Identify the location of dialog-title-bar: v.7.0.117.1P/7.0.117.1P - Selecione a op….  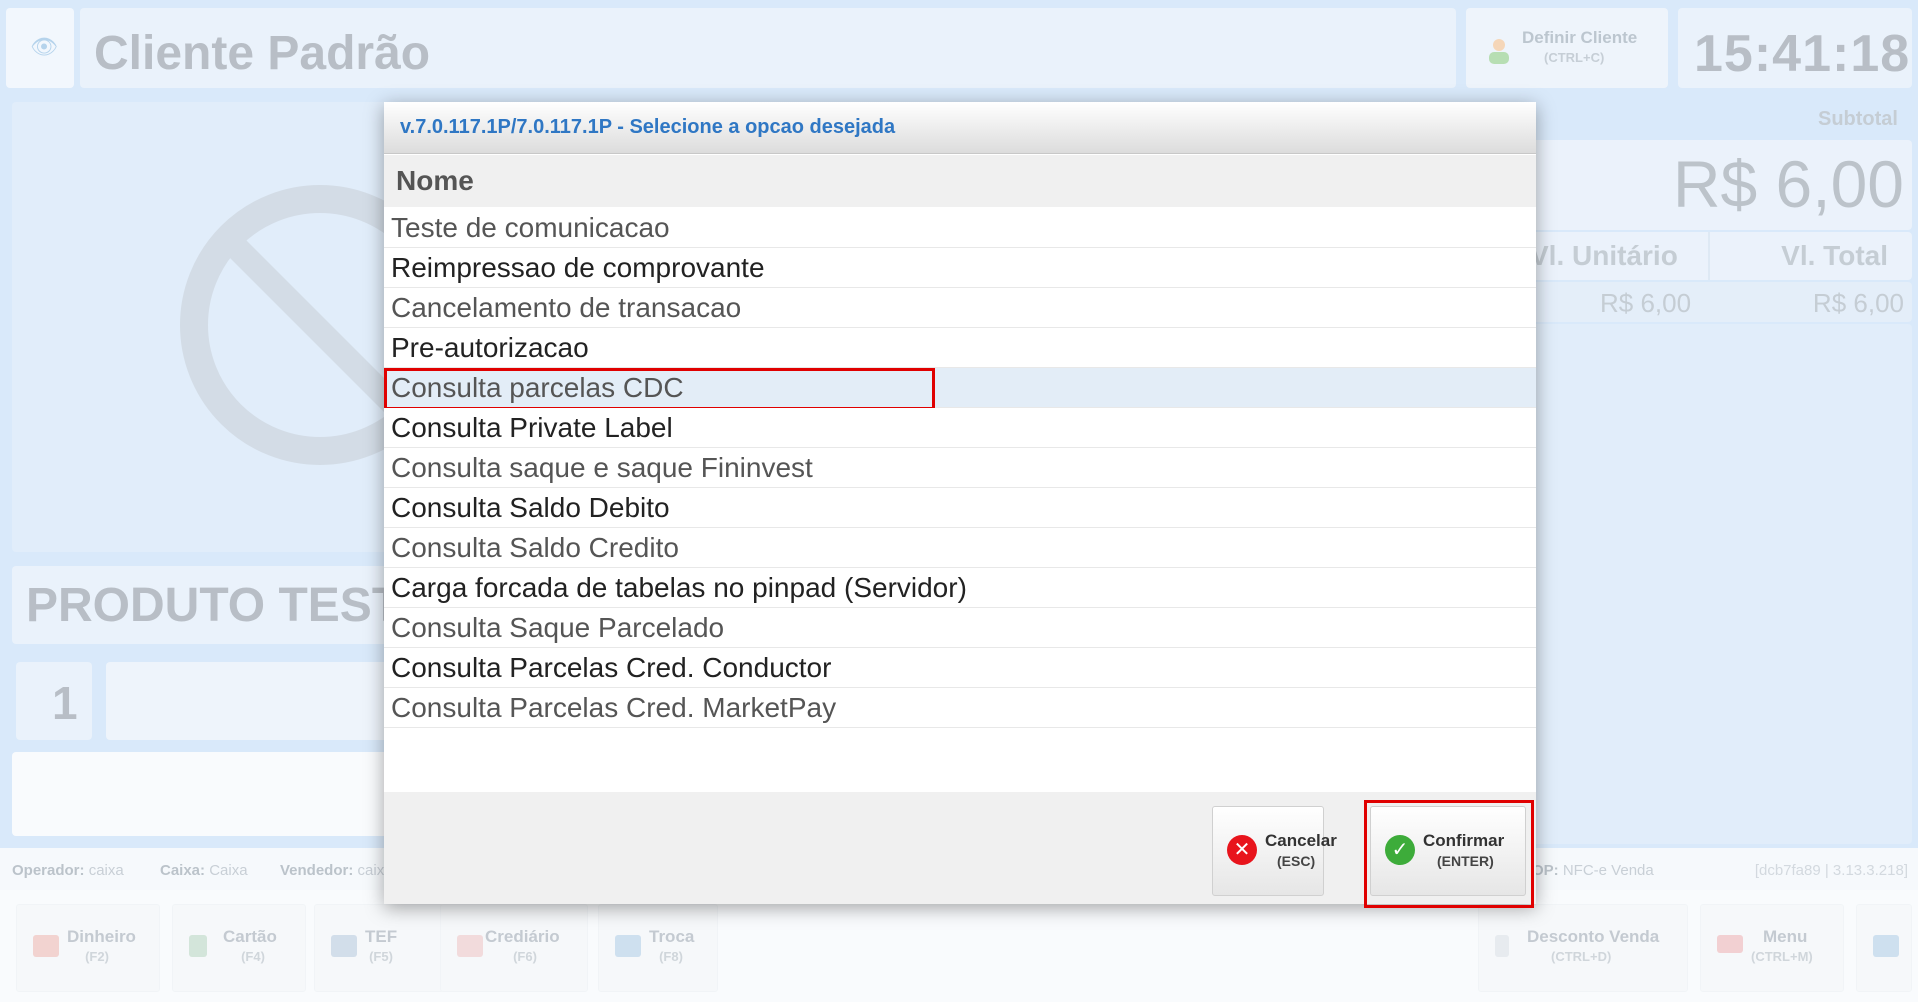
(960, 128).